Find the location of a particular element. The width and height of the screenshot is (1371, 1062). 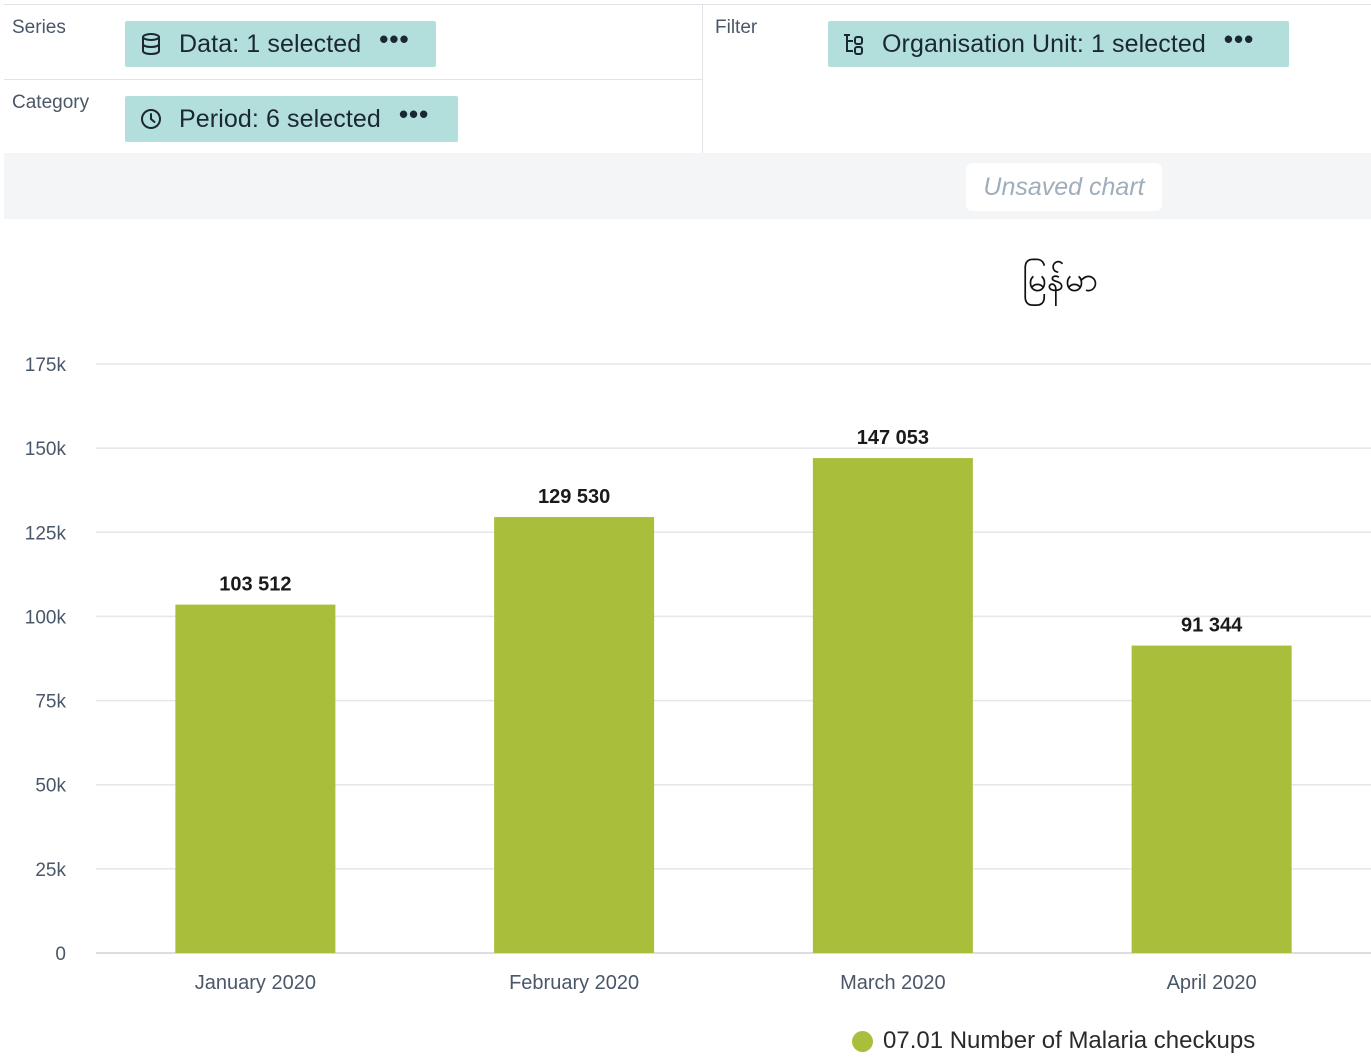

bar-value-label: 129 530 is located at coordinates (574, 497).